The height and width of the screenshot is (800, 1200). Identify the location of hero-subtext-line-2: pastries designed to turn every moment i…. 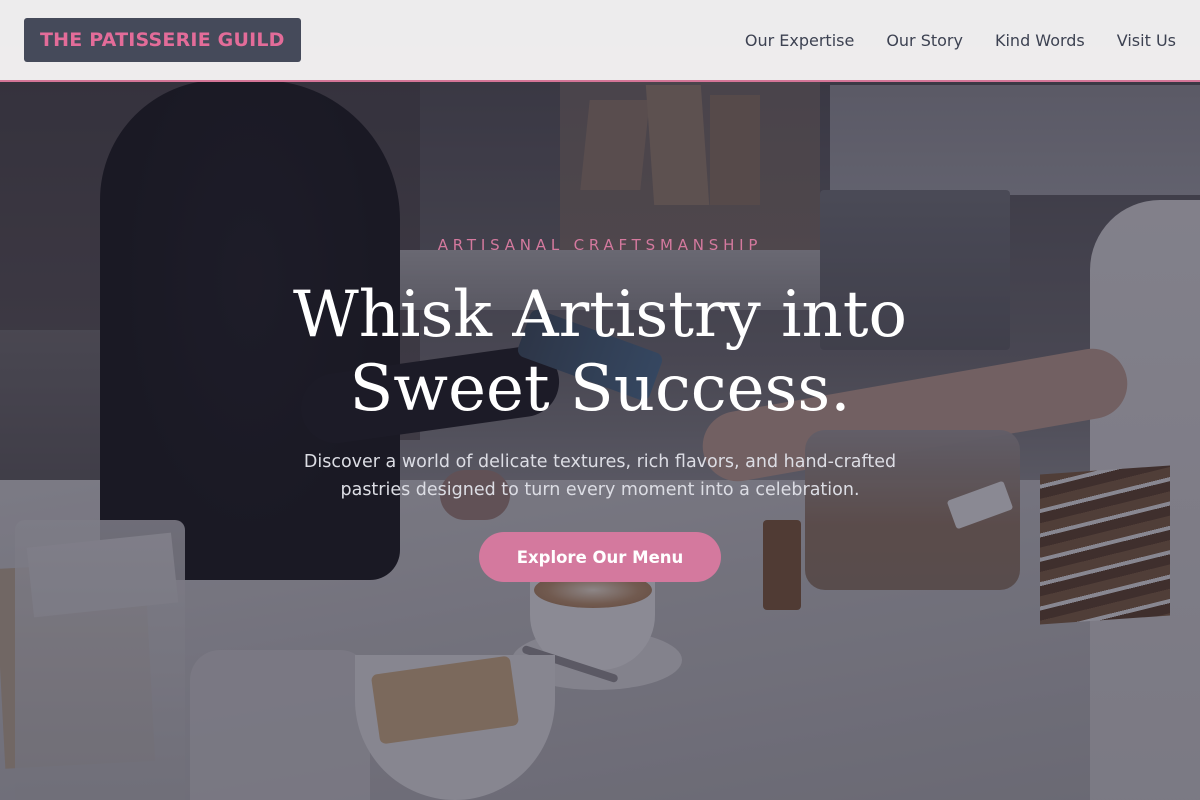
(600, 490).